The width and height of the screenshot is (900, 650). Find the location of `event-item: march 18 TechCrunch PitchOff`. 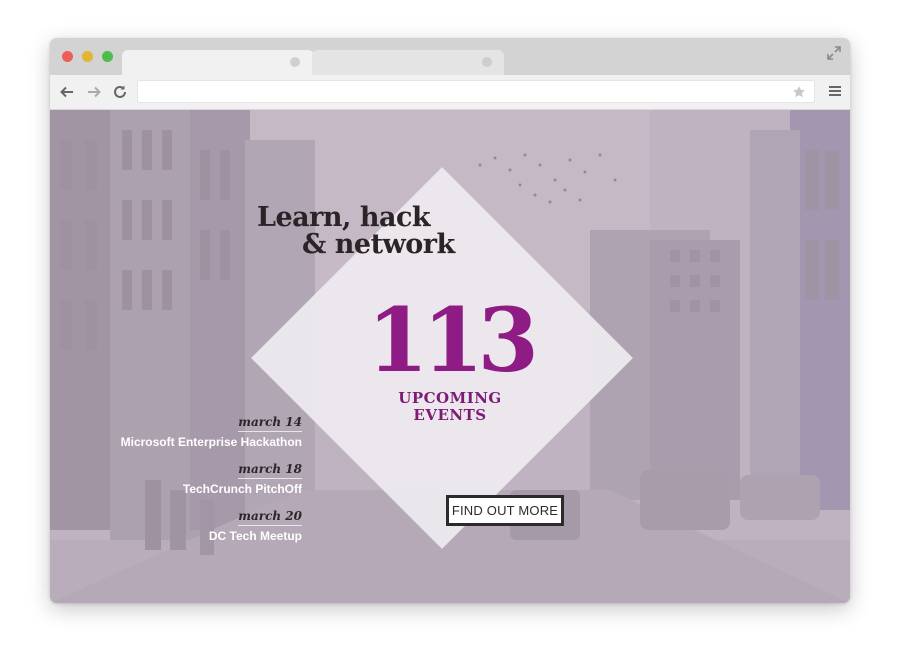

event-item: march 18 TechCrunch PitchOff is located at coordinates (242, 478).